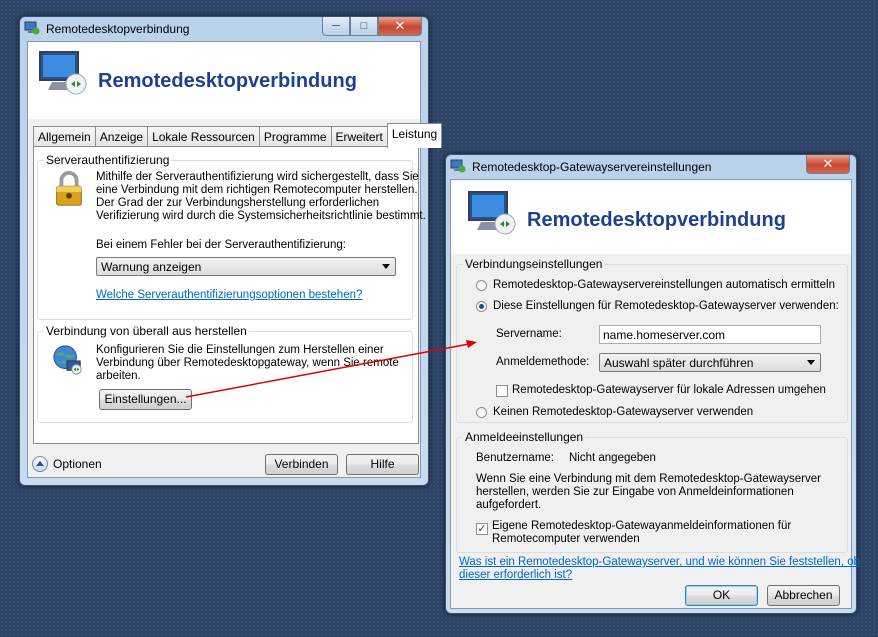 This screenshot has width=878, height=637. I want to click on gateway-header-band: Remotedesktopverbindung, so click(651, 217).